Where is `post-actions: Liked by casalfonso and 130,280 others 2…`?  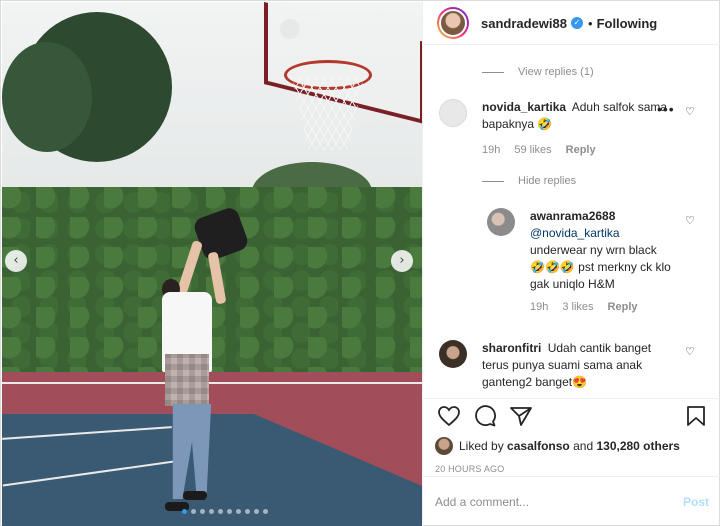
post-actions: Liked by casalfonso and 130,280 others 2… is located at coordinates (571, 436).